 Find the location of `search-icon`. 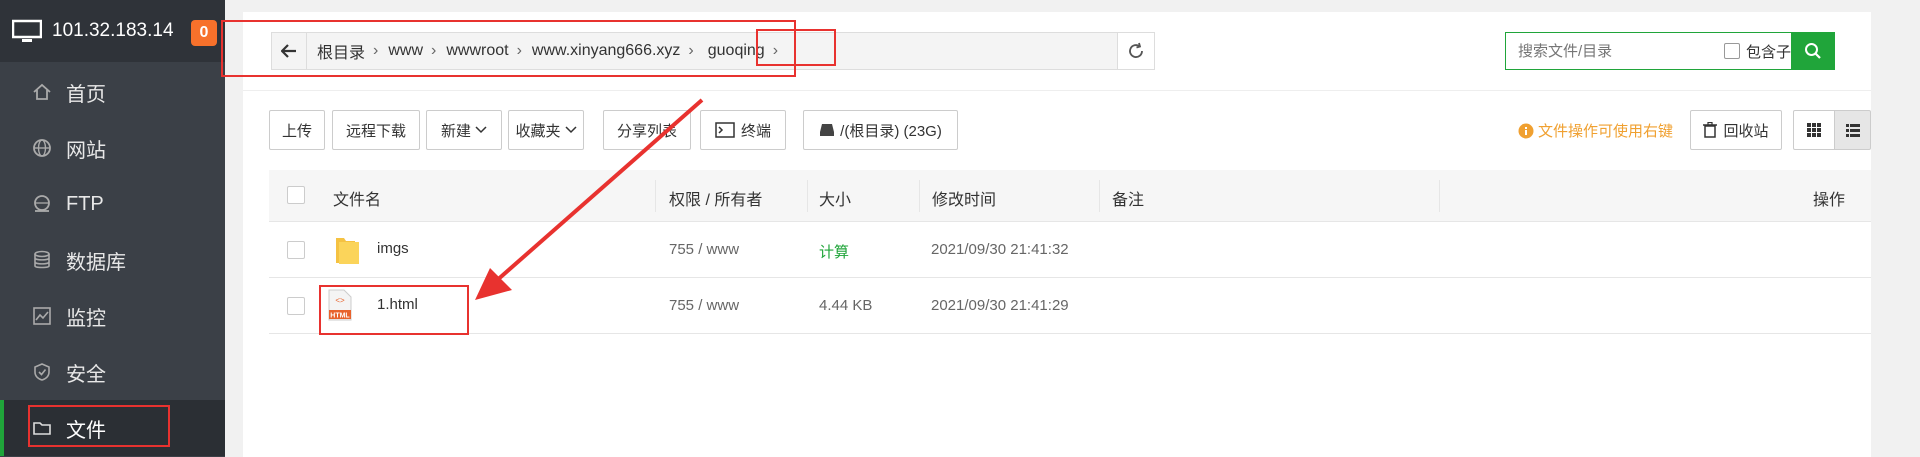

search-icon is located at coordinates (1813, 51).